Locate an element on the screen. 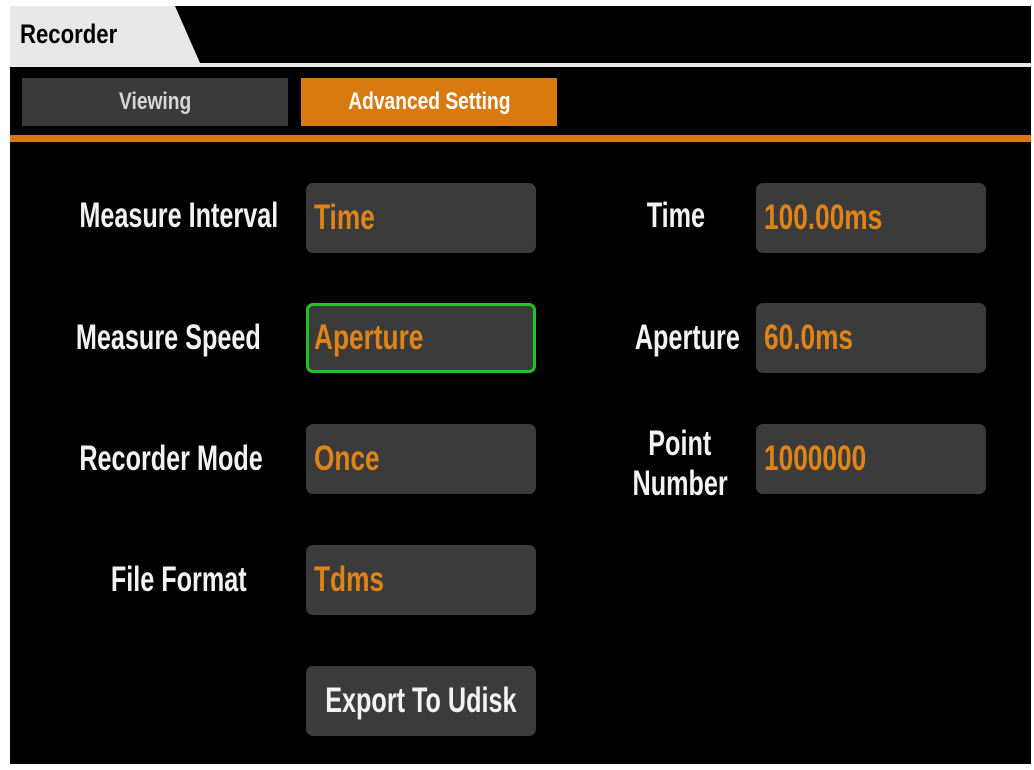  time-field: 100.00ms is located at coordinates (871, 218).